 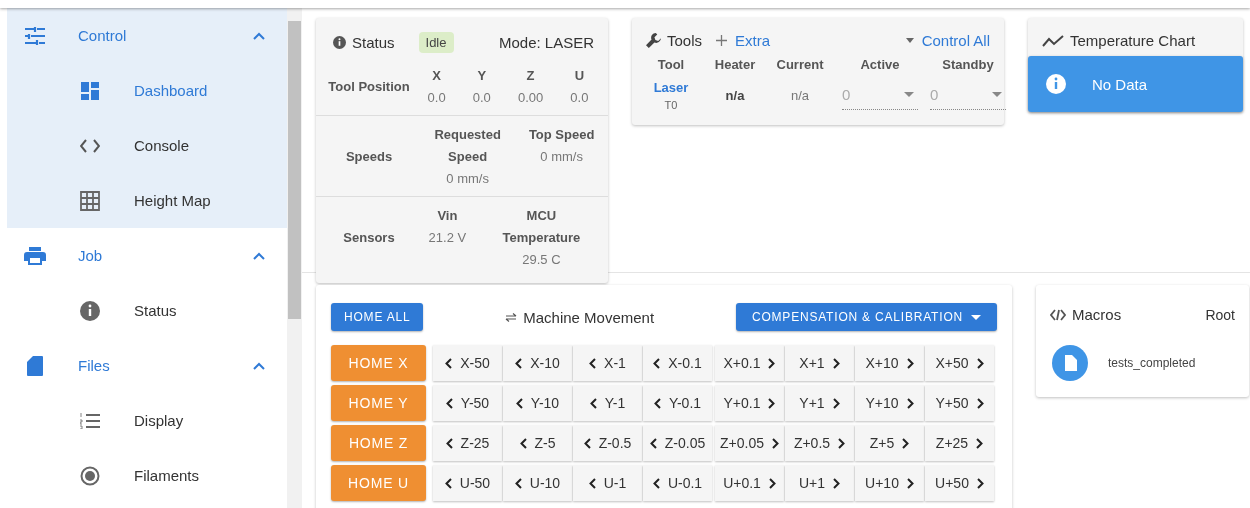 I want to click on column-heading: Vin, so click(x=447, y=216).